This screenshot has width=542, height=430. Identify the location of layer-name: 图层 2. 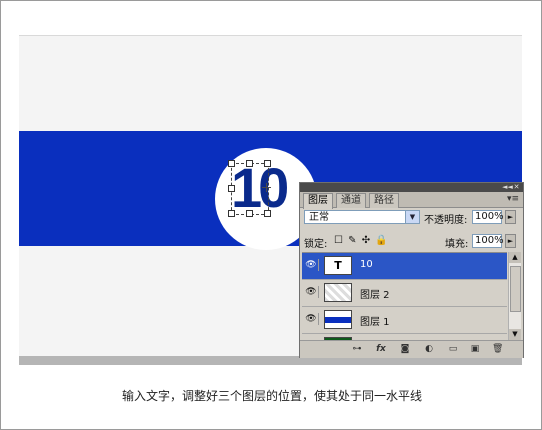
(375, 295).